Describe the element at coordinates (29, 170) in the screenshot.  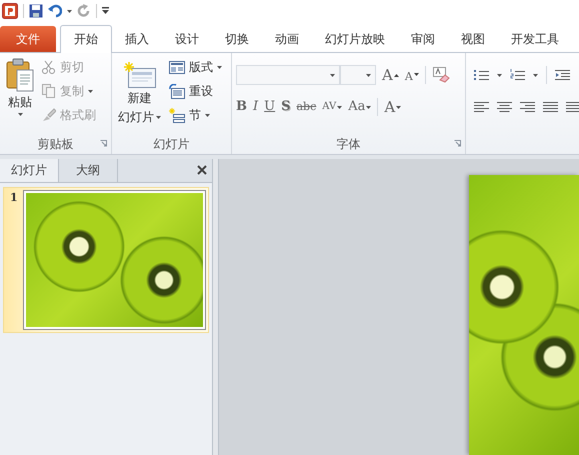
I see `panel-tab: 幻灯片` at that location.